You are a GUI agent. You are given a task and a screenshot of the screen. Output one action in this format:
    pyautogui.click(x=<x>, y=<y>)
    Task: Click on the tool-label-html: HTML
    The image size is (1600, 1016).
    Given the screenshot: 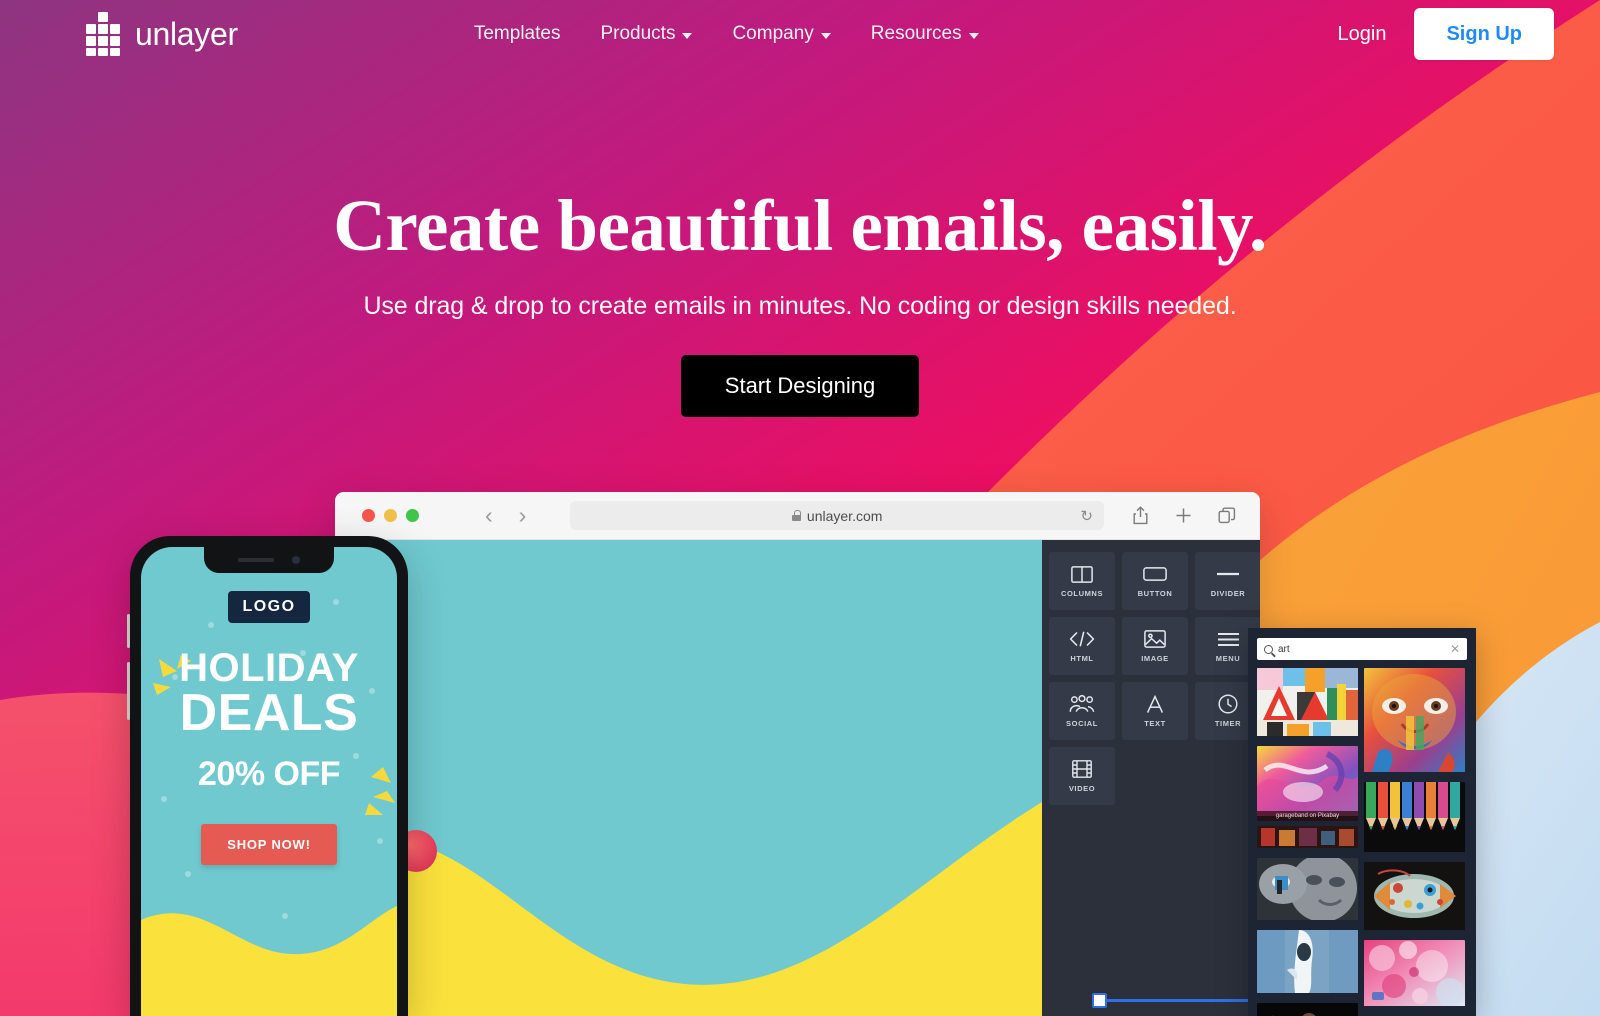 What is the action you would take?
    pyautogui.click(x=1082, y=658)
    